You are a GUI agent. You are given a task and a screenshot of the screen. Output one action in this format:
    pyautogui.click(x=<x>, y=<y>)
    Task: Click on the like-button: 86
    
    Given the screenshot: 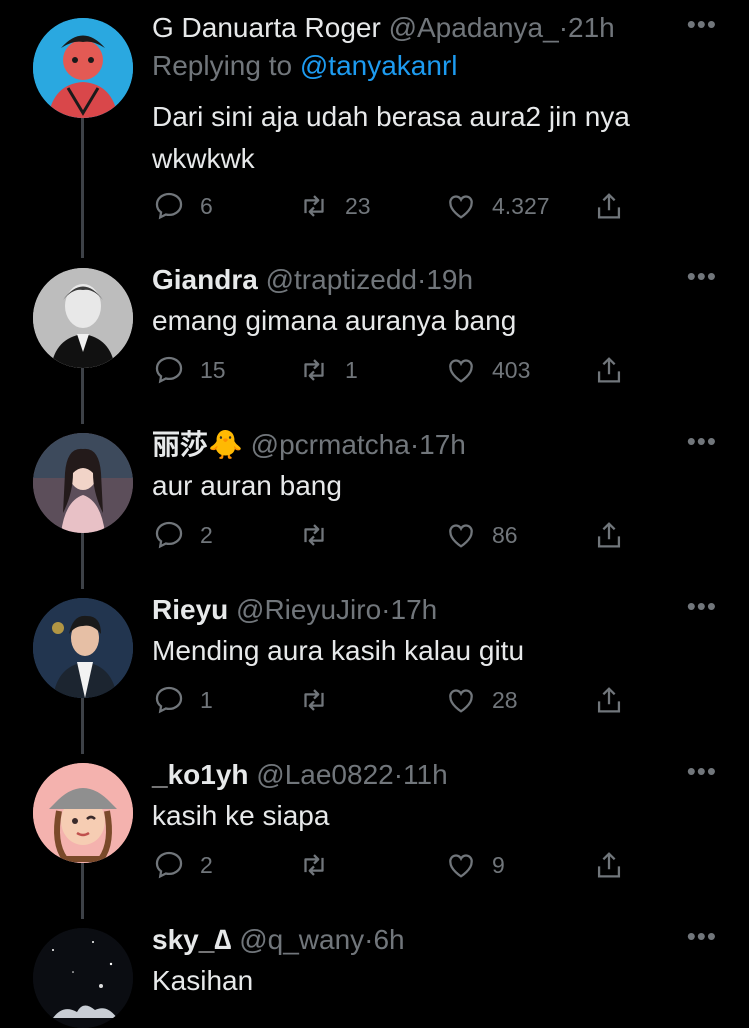 What is the action you would take?
    pyautogui.click(x=481, y=535)
    